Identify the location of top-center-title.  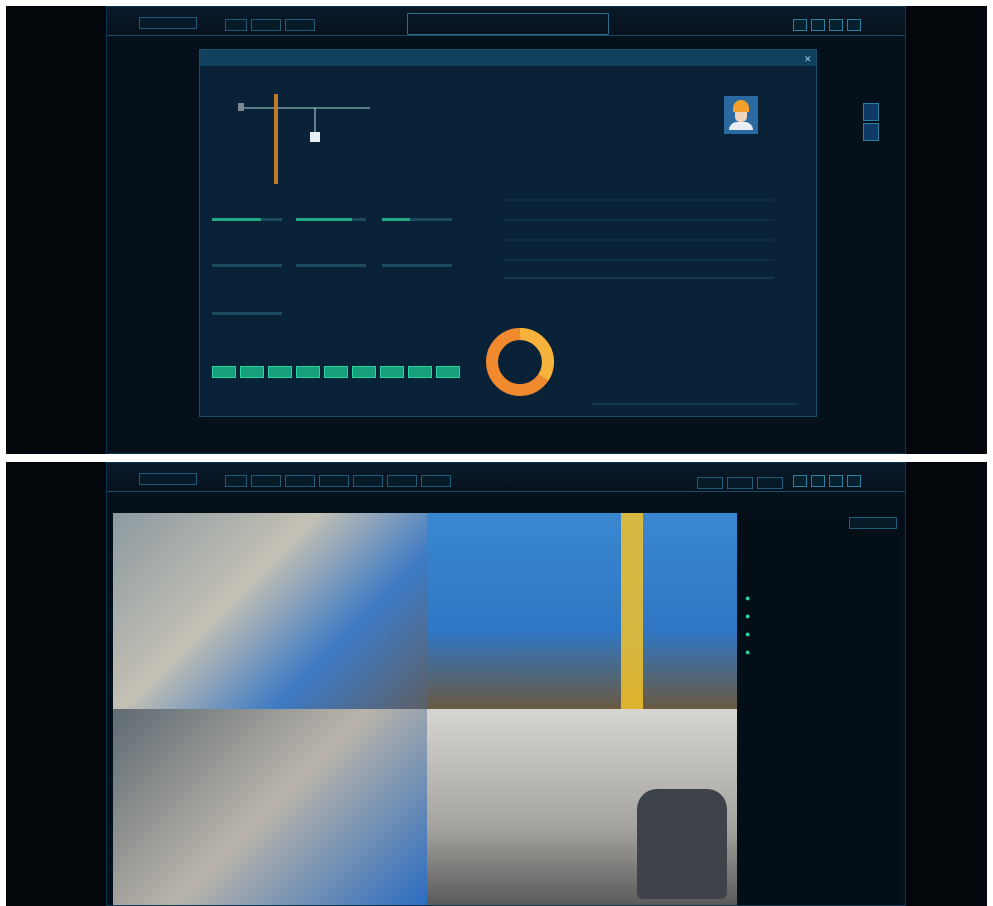
(508, 24).